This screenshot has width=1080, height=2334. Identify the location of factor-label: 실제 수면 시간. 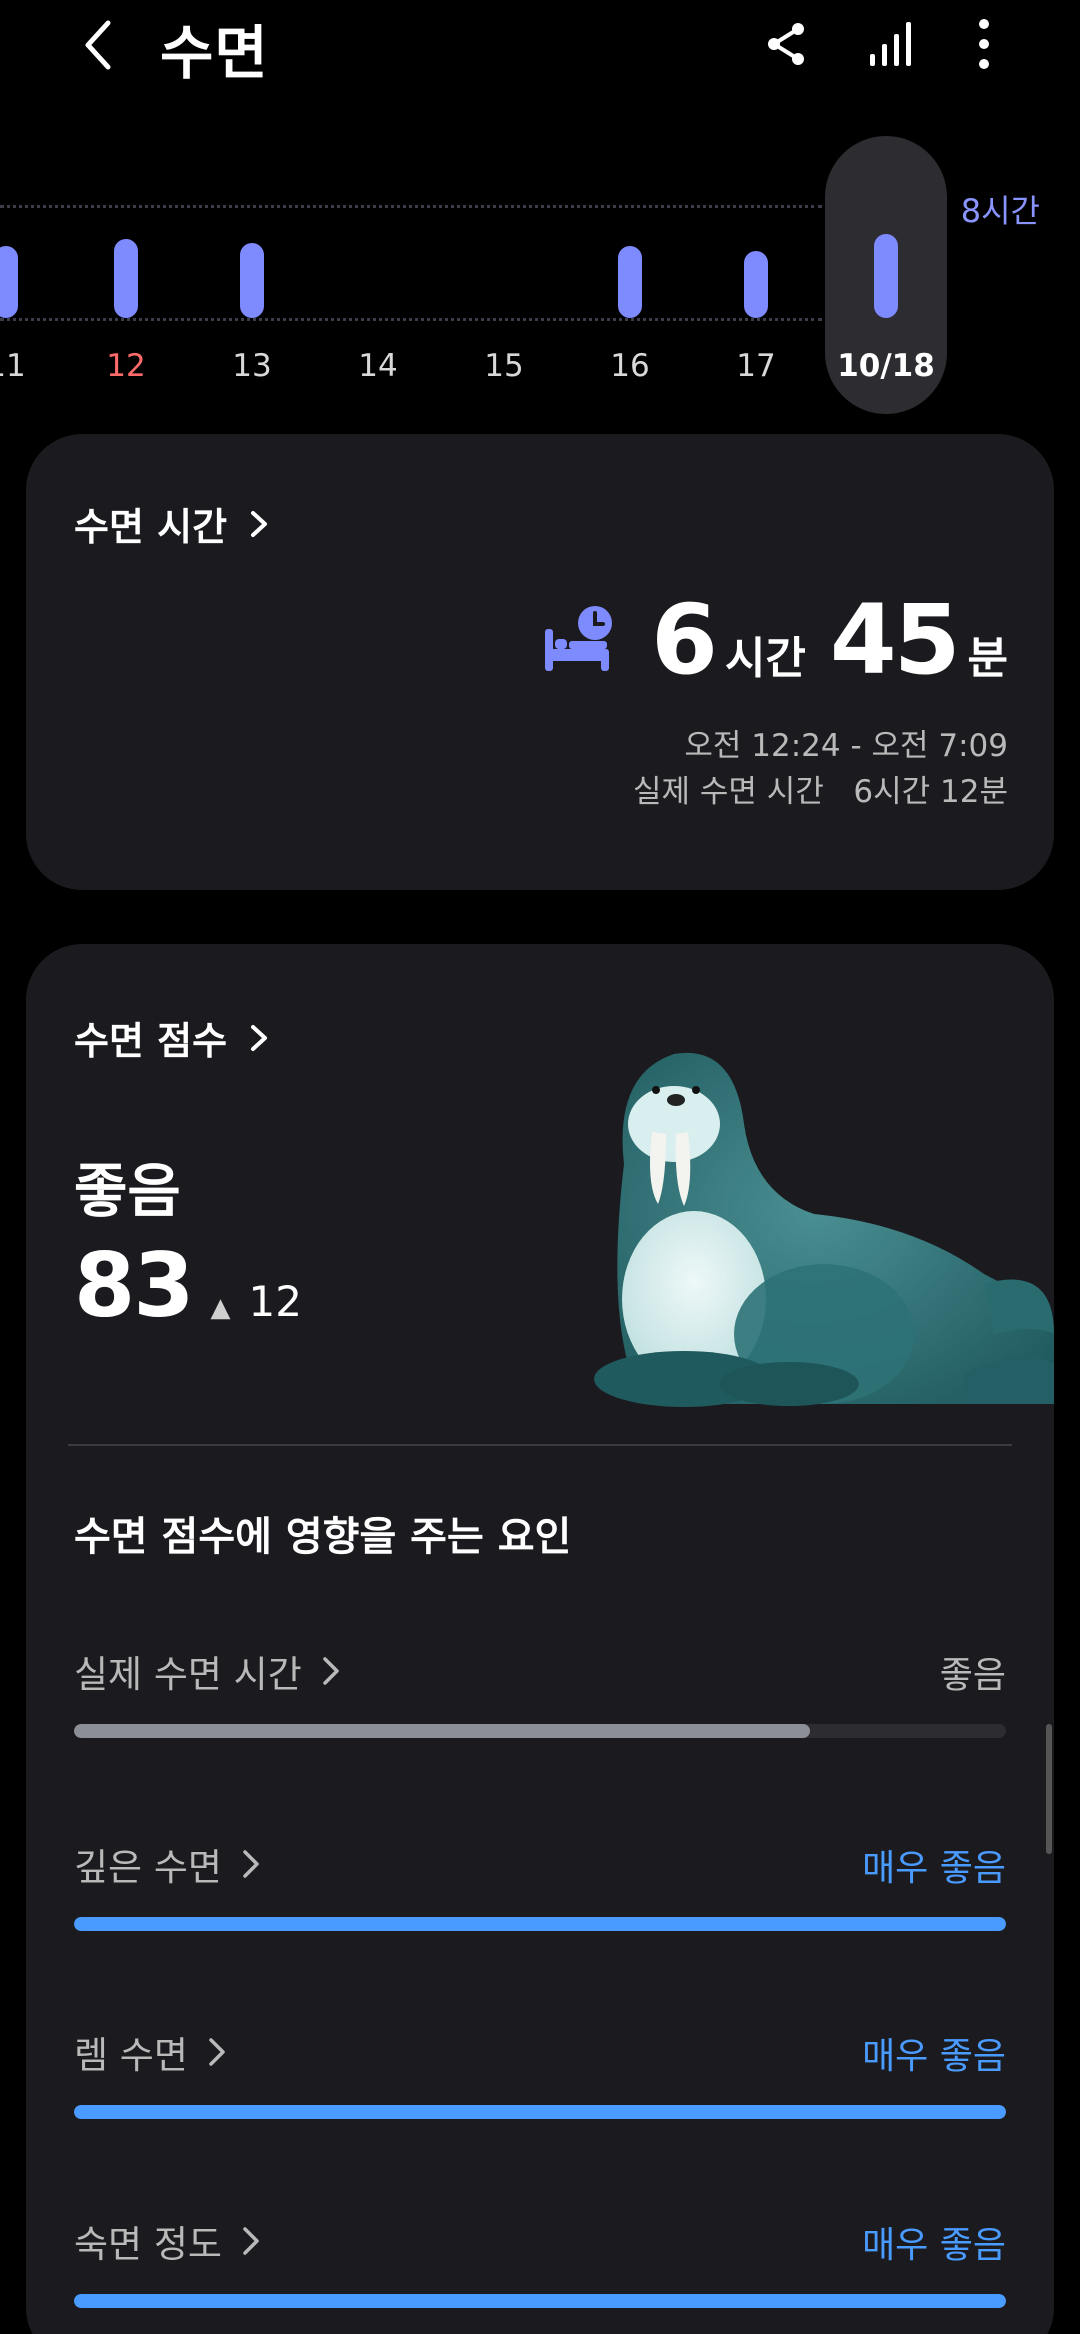
(209, 1671).